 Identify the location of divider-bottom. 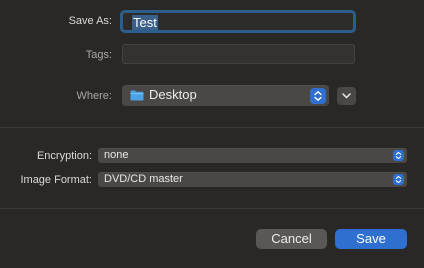
(212, 208).